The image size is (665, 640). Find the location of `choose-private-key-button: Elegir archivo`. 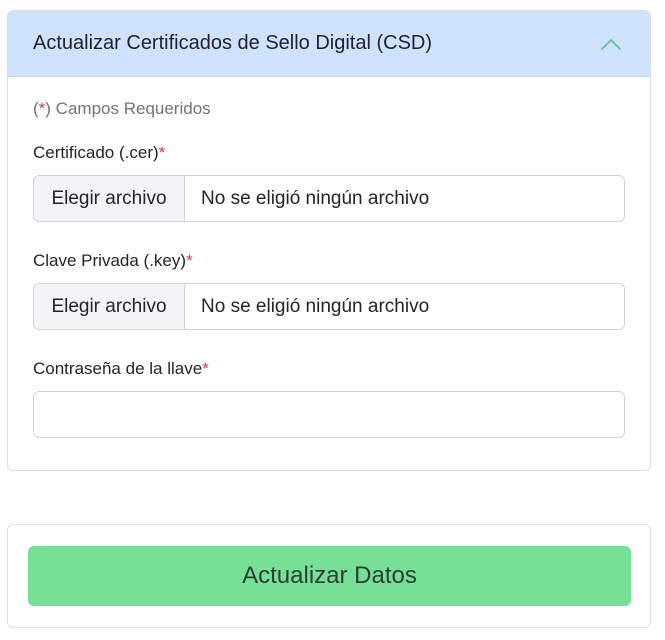

choose-private-key-button: Elegir archivo is located at coordinates (109, 306).